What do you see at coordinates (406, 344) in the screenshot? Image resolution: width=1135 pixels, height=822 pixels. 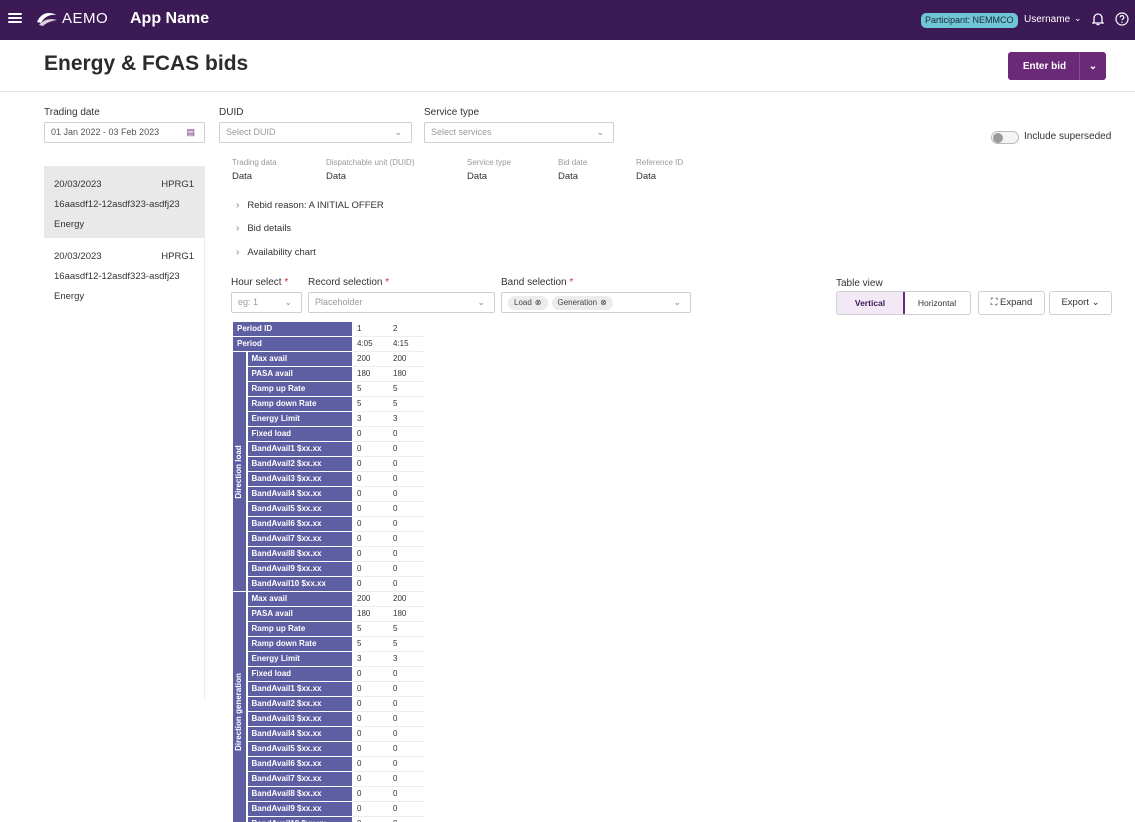 I see `table-cell: 4:15` at bounding box center [406, 344].